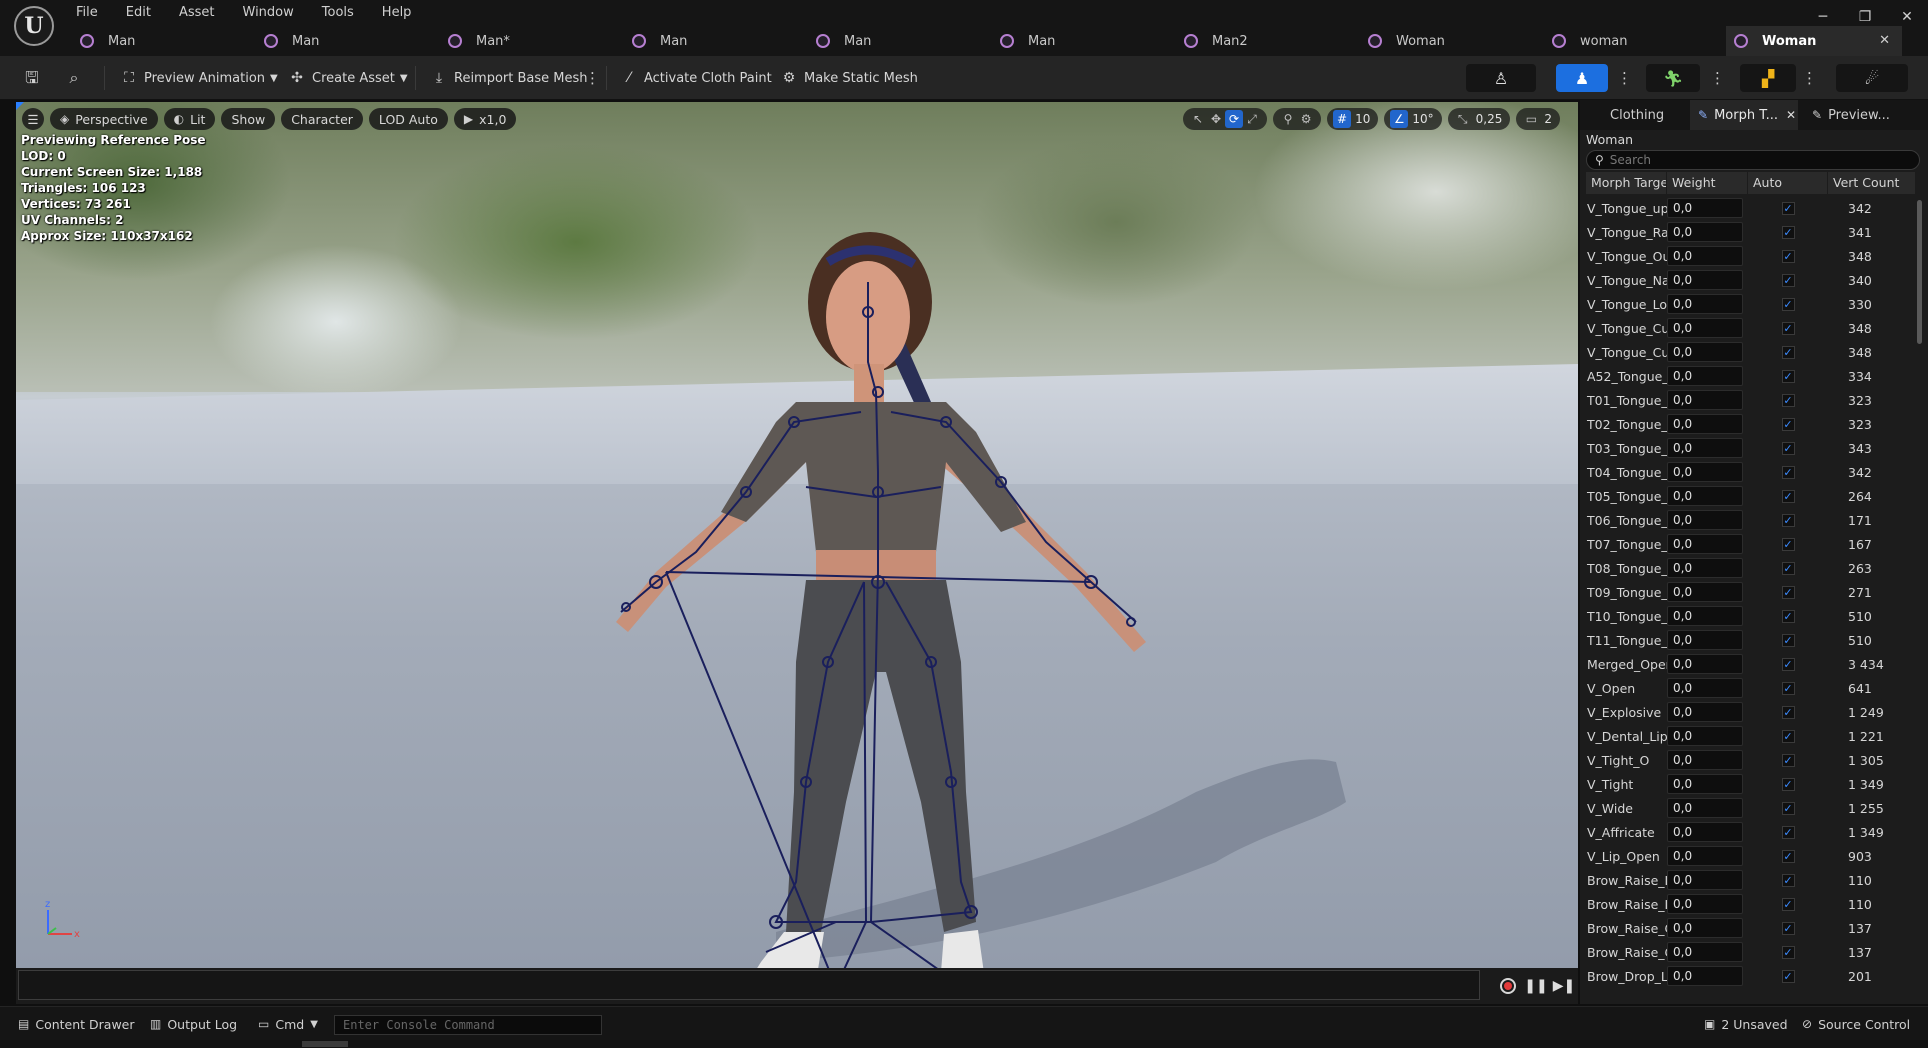 Image resolution: width=1928 pixels, height=1048 pixels. Describe the element at coordinates (1216, 119) in the screenshot. I see `translate-icon: ✥` at that location.